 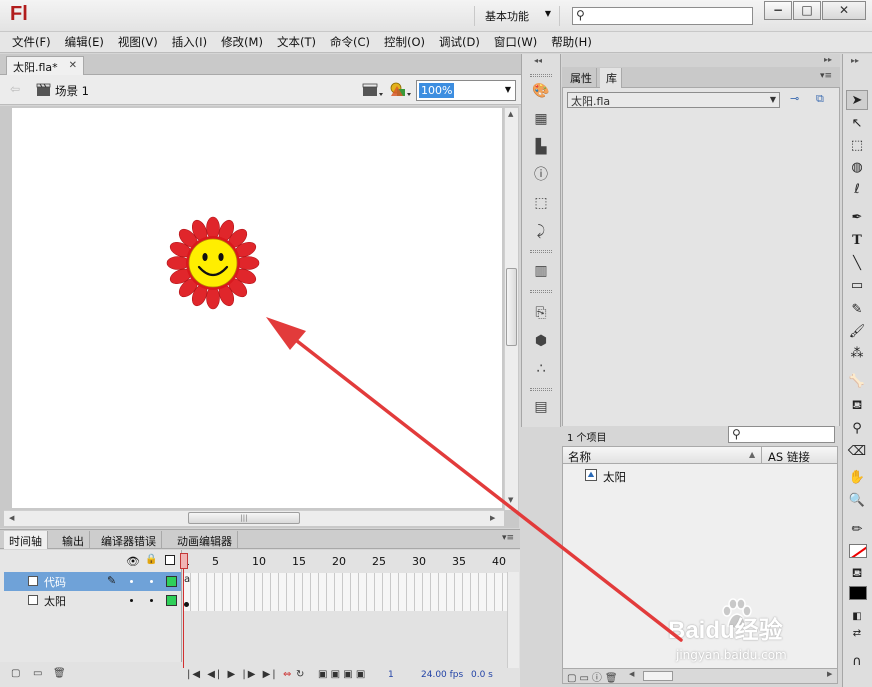 What do you see at coordinates (858, 551) in the screenshot?
I see `stroke-swatch` at bounding box center [858, 551].